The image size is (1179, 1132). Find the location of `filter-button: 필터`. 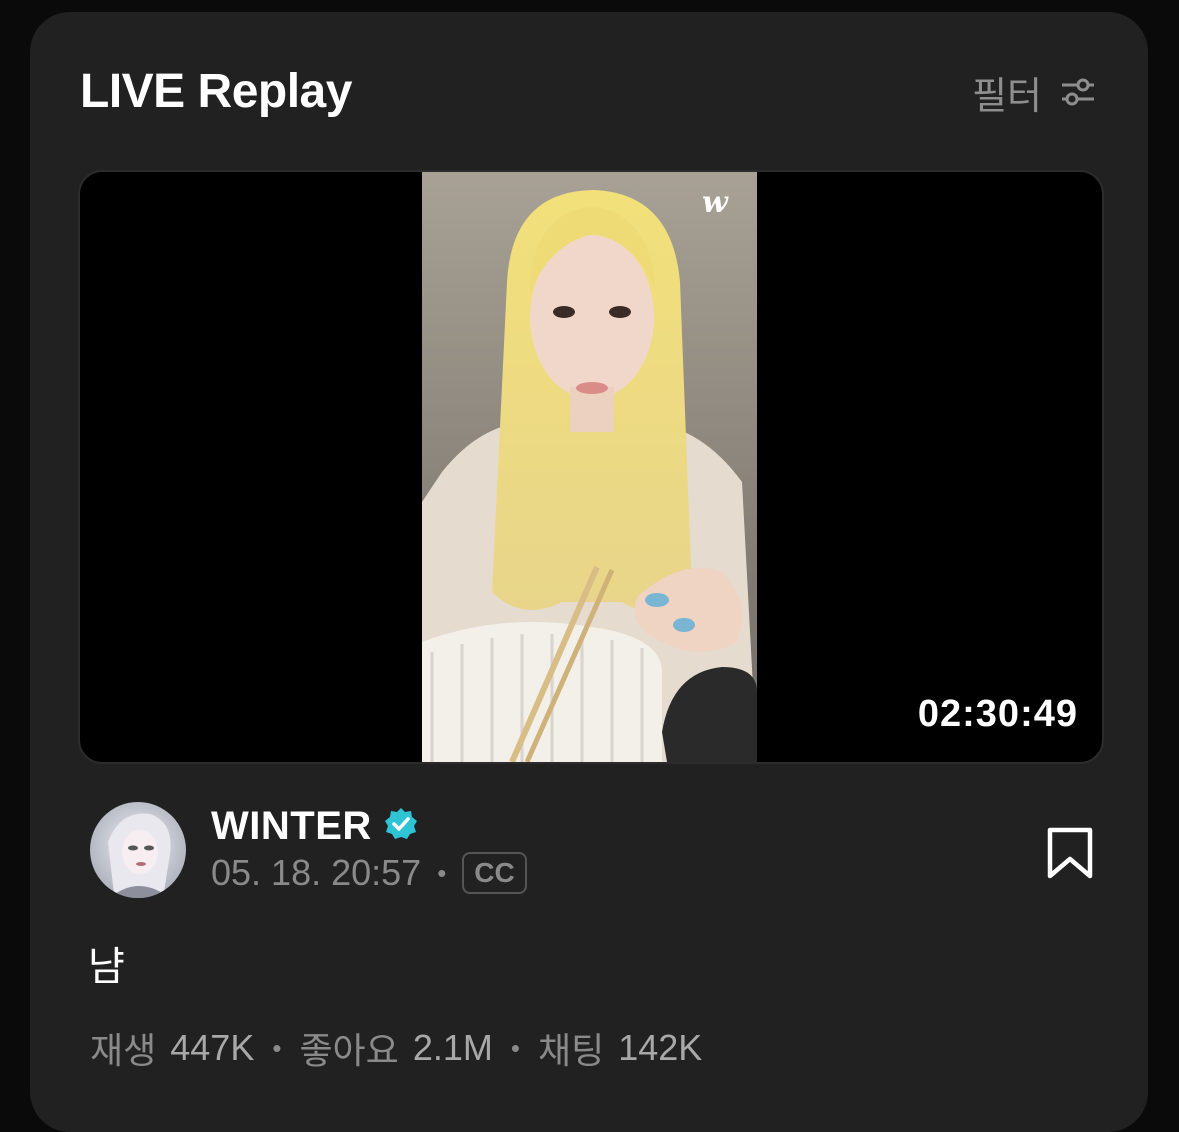

filter-button: 필터 is located at coordinates (1034, 92).